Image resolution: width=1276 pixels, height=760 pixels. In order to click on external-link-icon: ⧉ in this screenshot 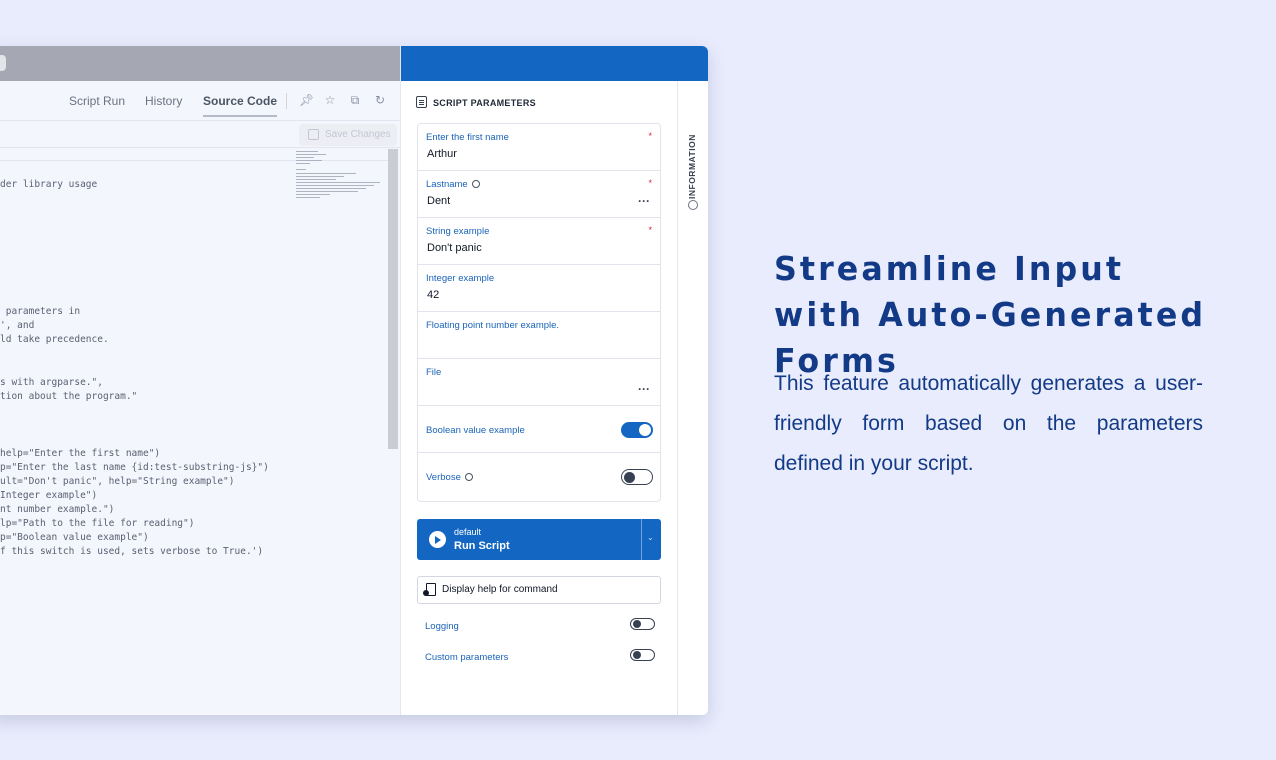, I will do `click(355, 100)`.